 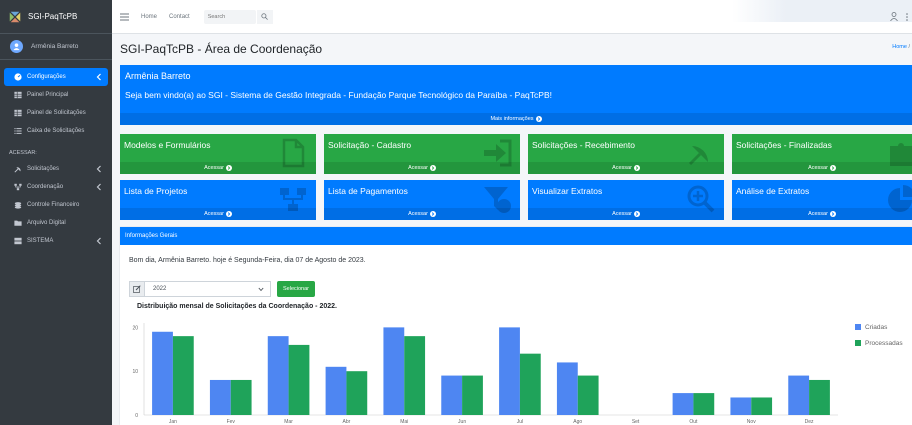 I want to click on sidebar-item-label: Painel de Solicitações, so click(x=56, y=113).